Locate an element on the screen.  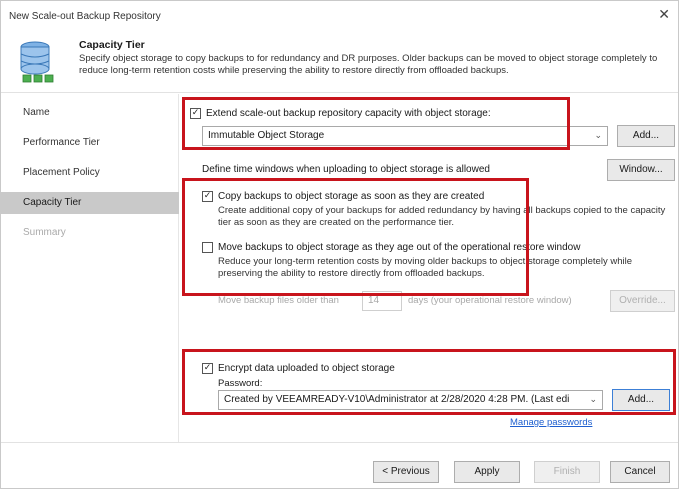
move-days-suffix: days (your operational restore window) is located at coordinates (490, 300).